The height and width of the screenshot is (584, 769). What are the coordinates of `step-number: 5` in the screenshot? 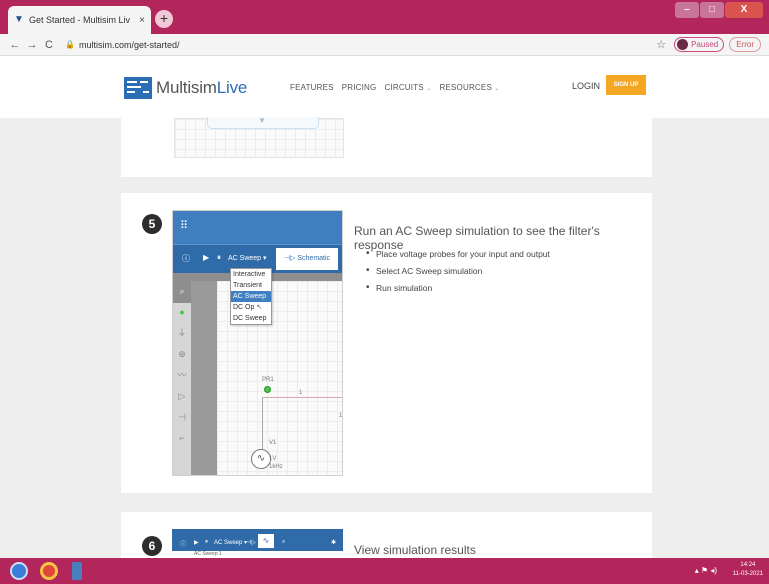 It's located at (152, 224).